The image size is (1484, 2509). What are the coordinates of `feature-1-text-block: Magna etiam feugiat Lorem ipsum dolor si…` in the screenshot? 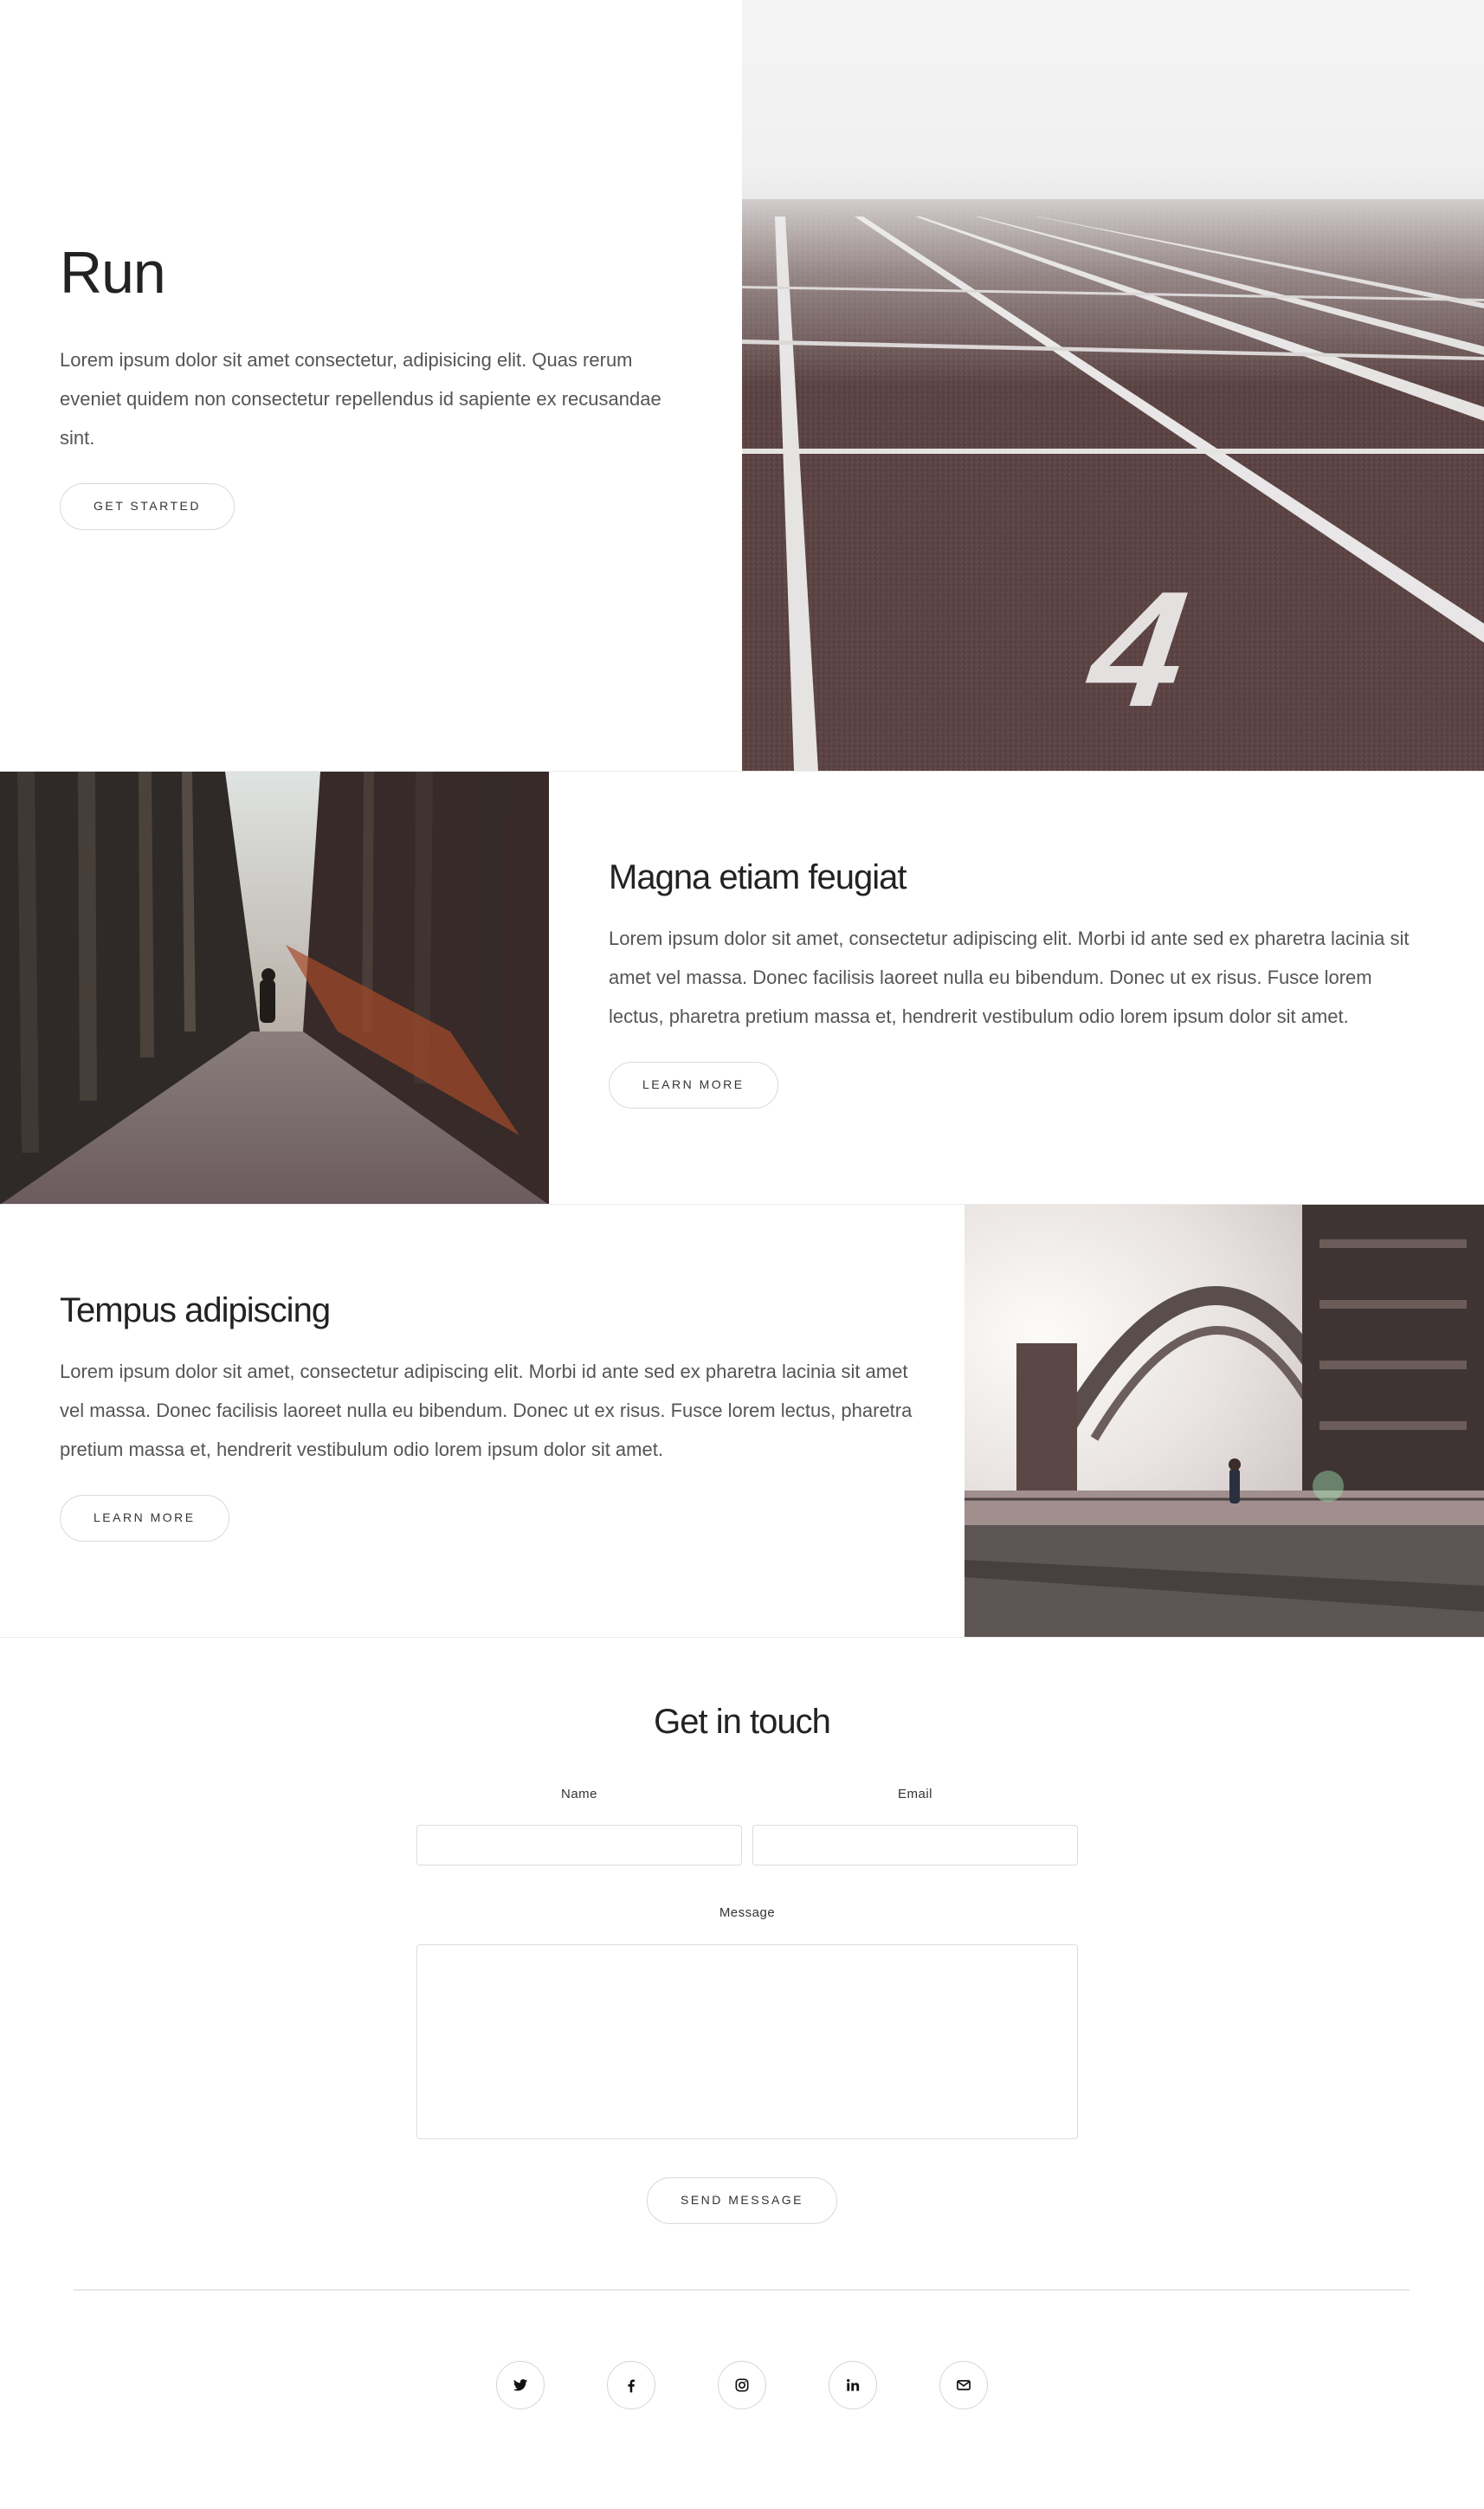 It's located at (1018, 982).